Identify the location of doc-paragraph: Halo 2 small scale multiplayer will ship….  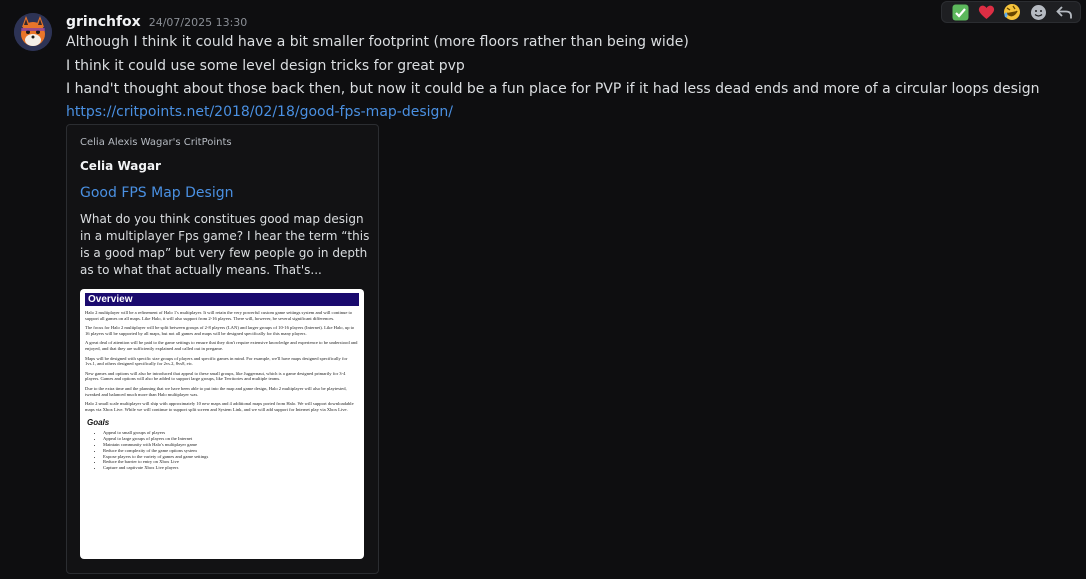
(219, 406).